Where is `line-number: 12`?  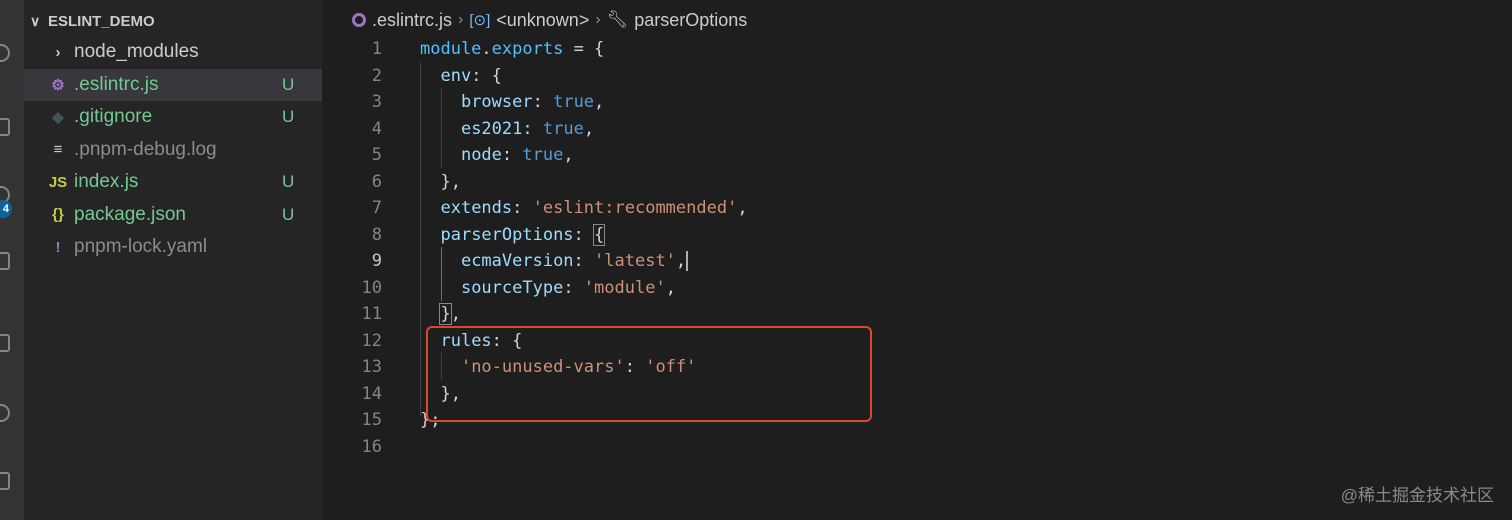 line-number: 12 is located at coordinates (371, 340).